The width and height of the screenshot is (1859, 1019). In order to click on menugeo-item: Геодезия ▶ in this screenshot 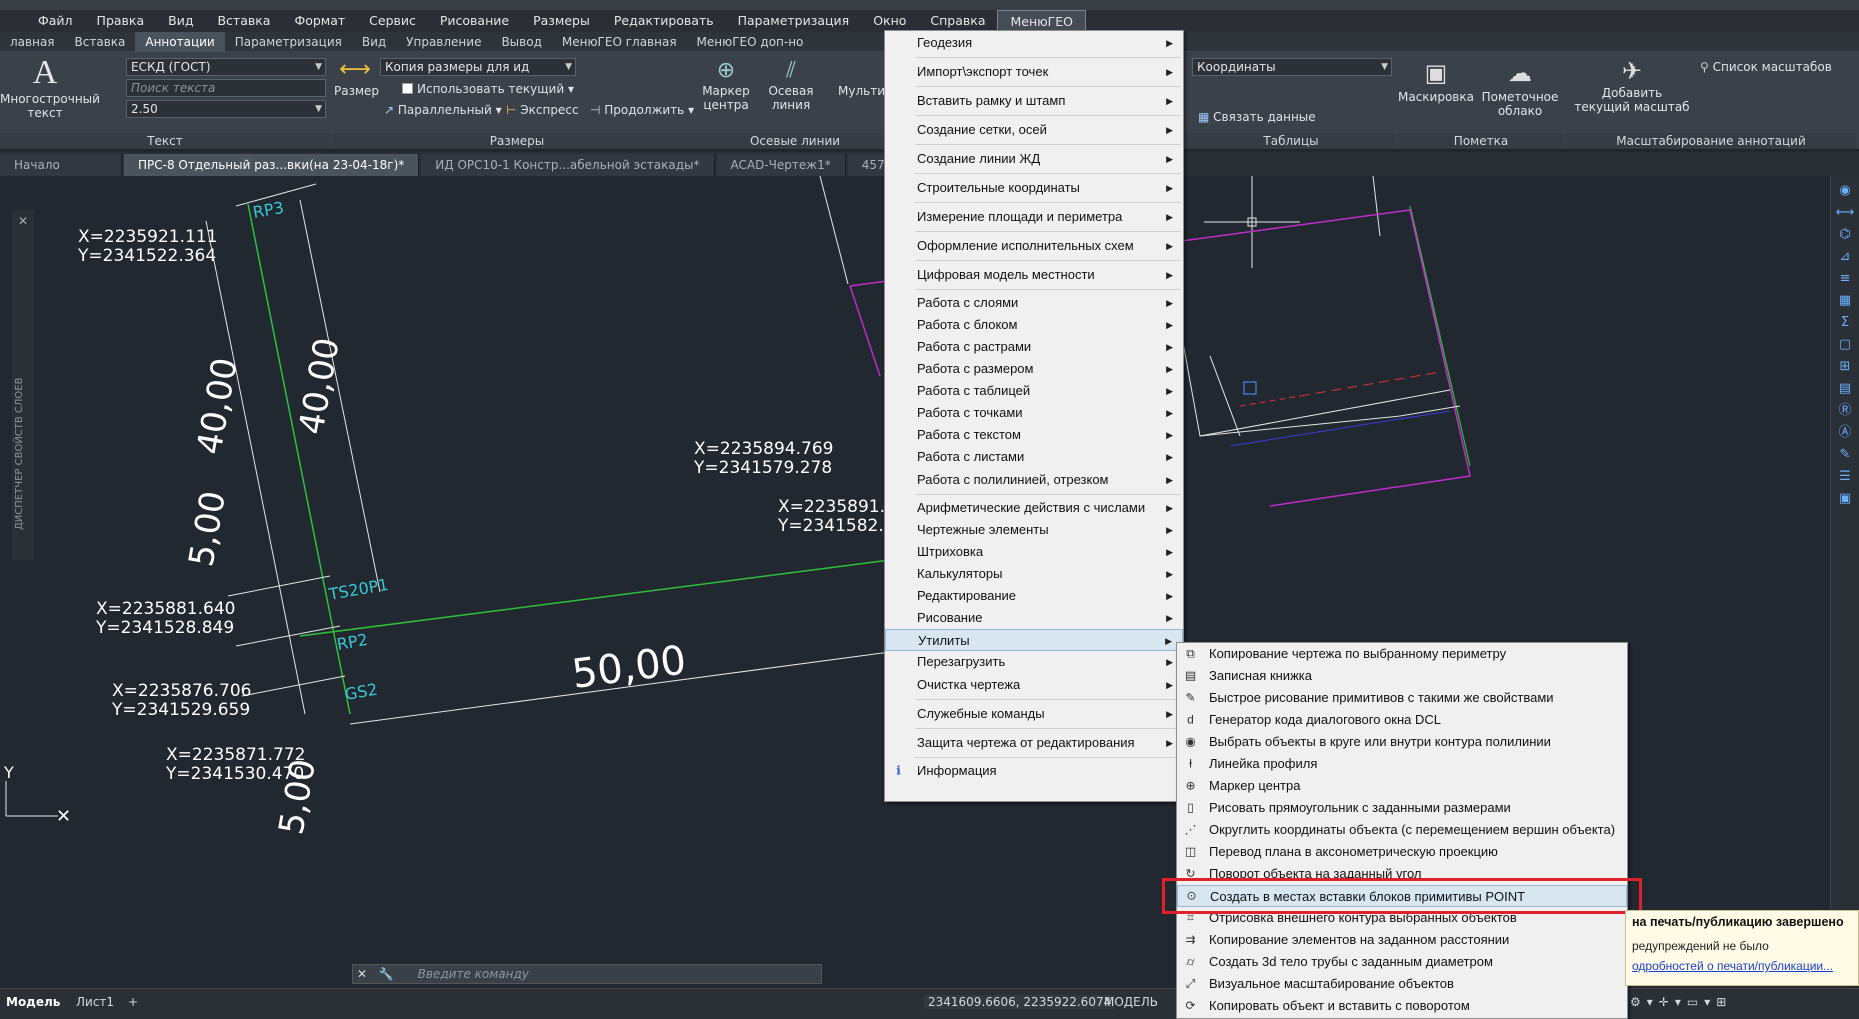, I will do `click(1034, 43)`.